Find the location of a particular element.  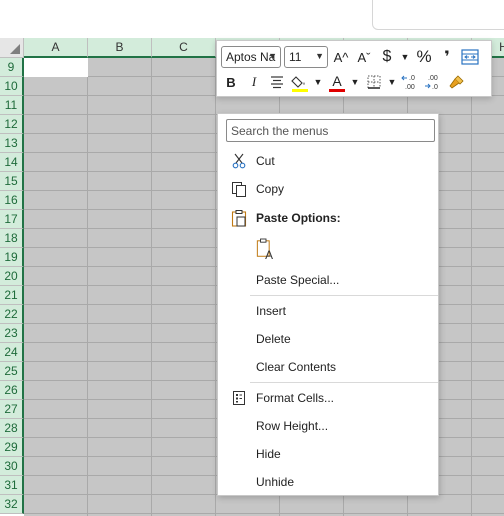

comma-icon: ❜ is located at coordinates (447, 57).